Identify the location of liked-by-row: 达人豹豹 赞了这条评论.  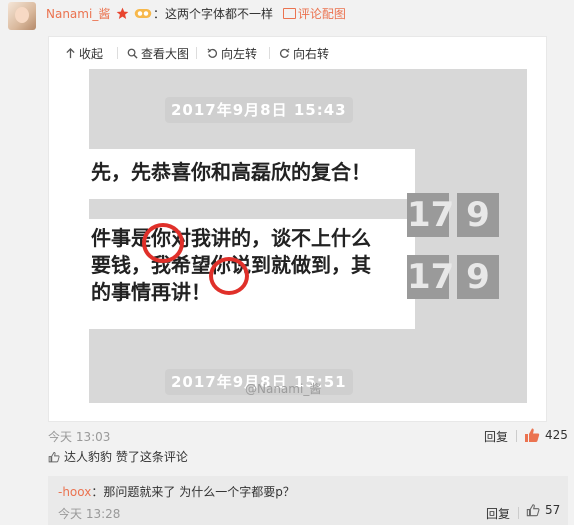
(118, 456).